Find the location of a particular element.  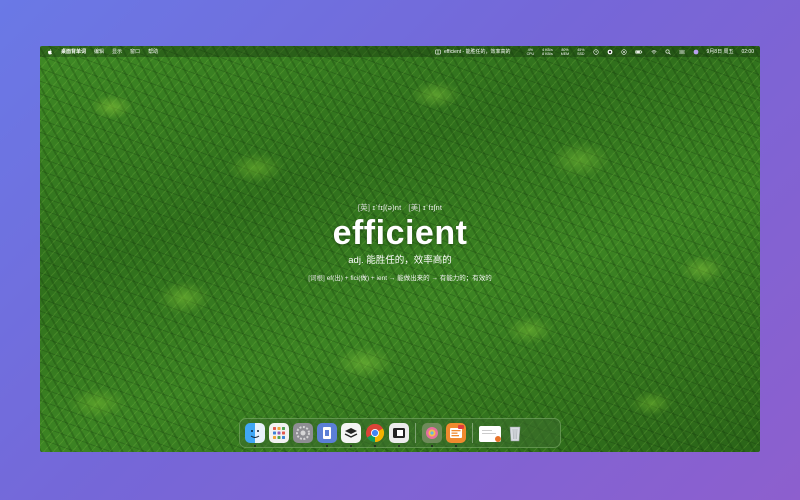

phonetic-uk: ɪˈfɪʃ(ə)nt is located at coordinates (387, 207).